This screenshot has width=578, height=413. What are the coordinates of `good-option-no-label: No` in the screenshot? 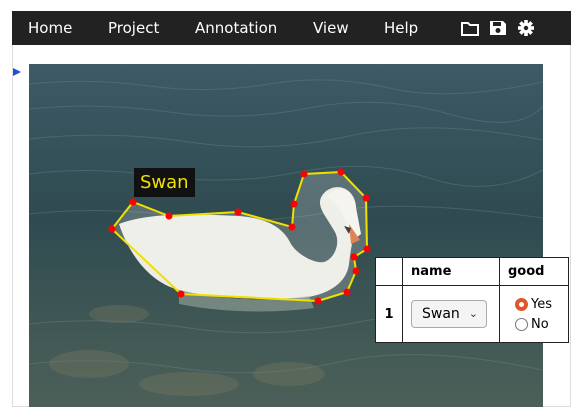 It's located at (540, 324).